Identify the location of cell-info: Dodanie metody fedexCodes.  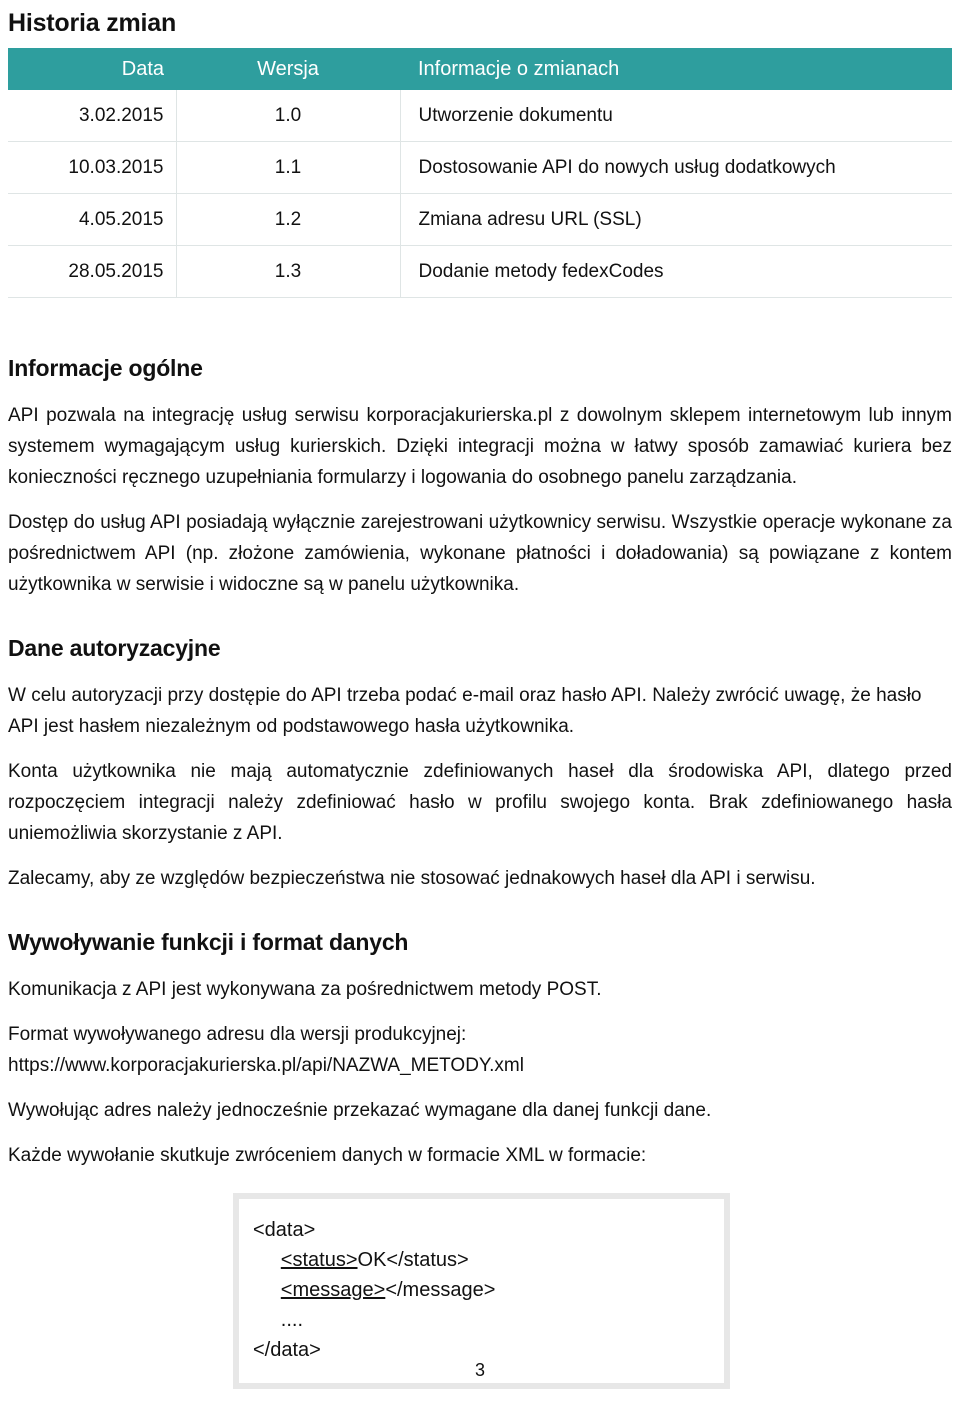
(676, 271).